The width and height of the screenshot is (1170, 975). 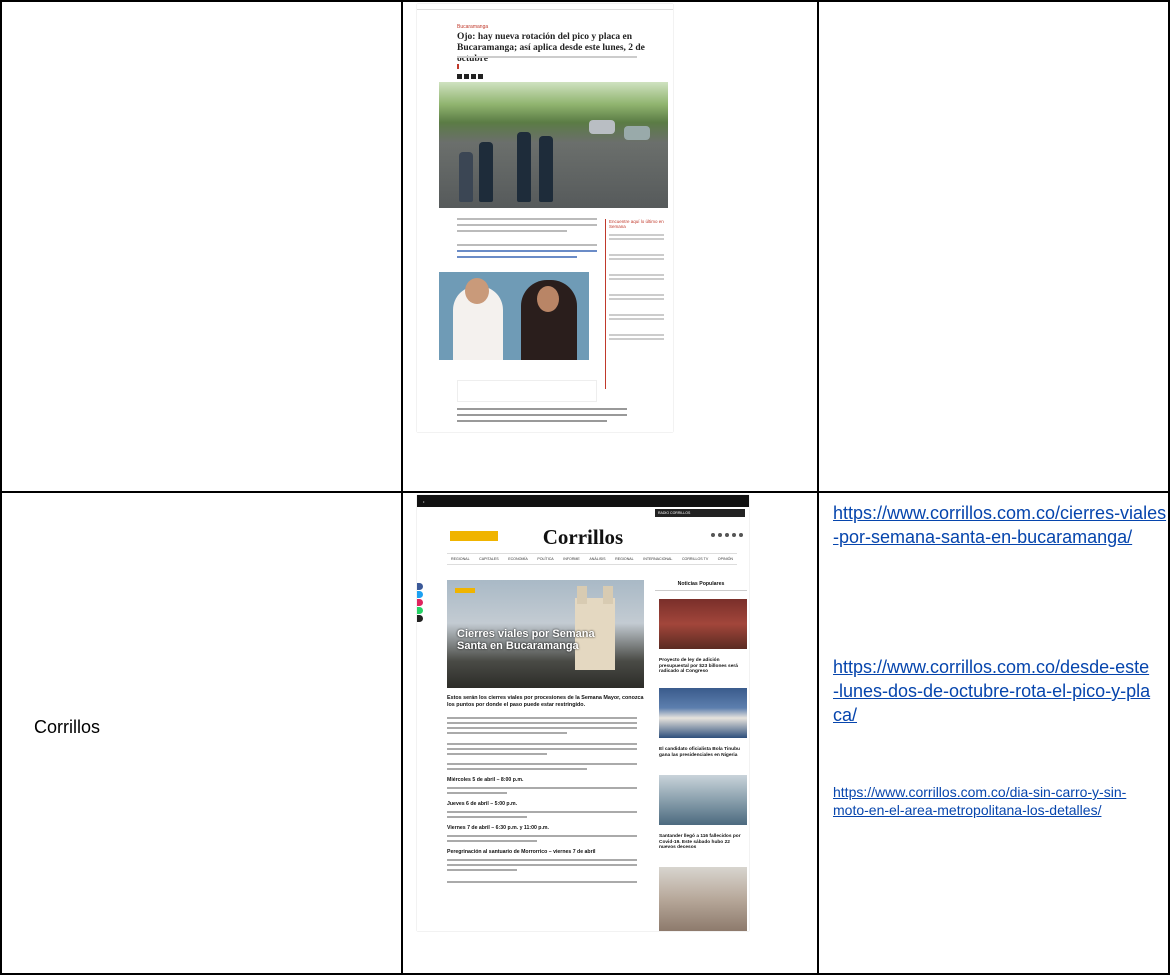 I want to click on radio-player: RADIO CORRILLOS, so click(x=700, y=513).